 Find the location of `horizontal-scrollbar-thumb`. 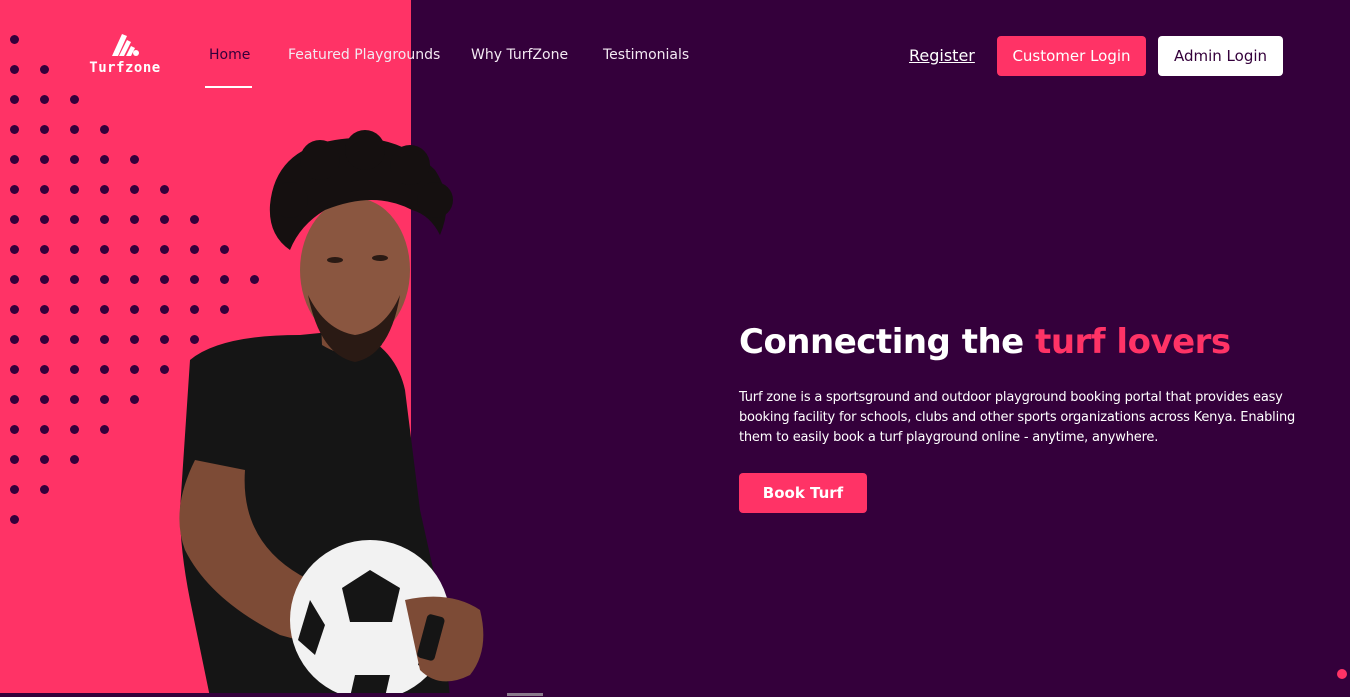

horizontal-scrollbar-thumb is located at coordinates (525, 694).